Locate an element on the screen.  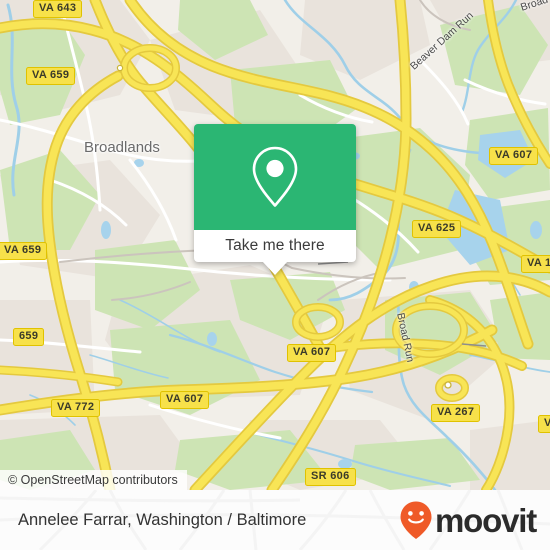
moovit-logo: moovit is located at coordinates (468, 520).